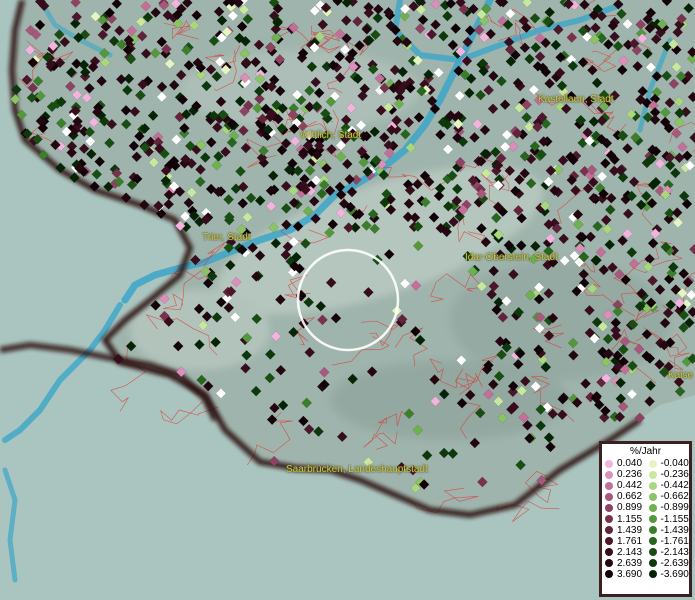  Describe the element at coordinates (630, 552) in the screenshot. I see `legend-value: 2.143` at that location.